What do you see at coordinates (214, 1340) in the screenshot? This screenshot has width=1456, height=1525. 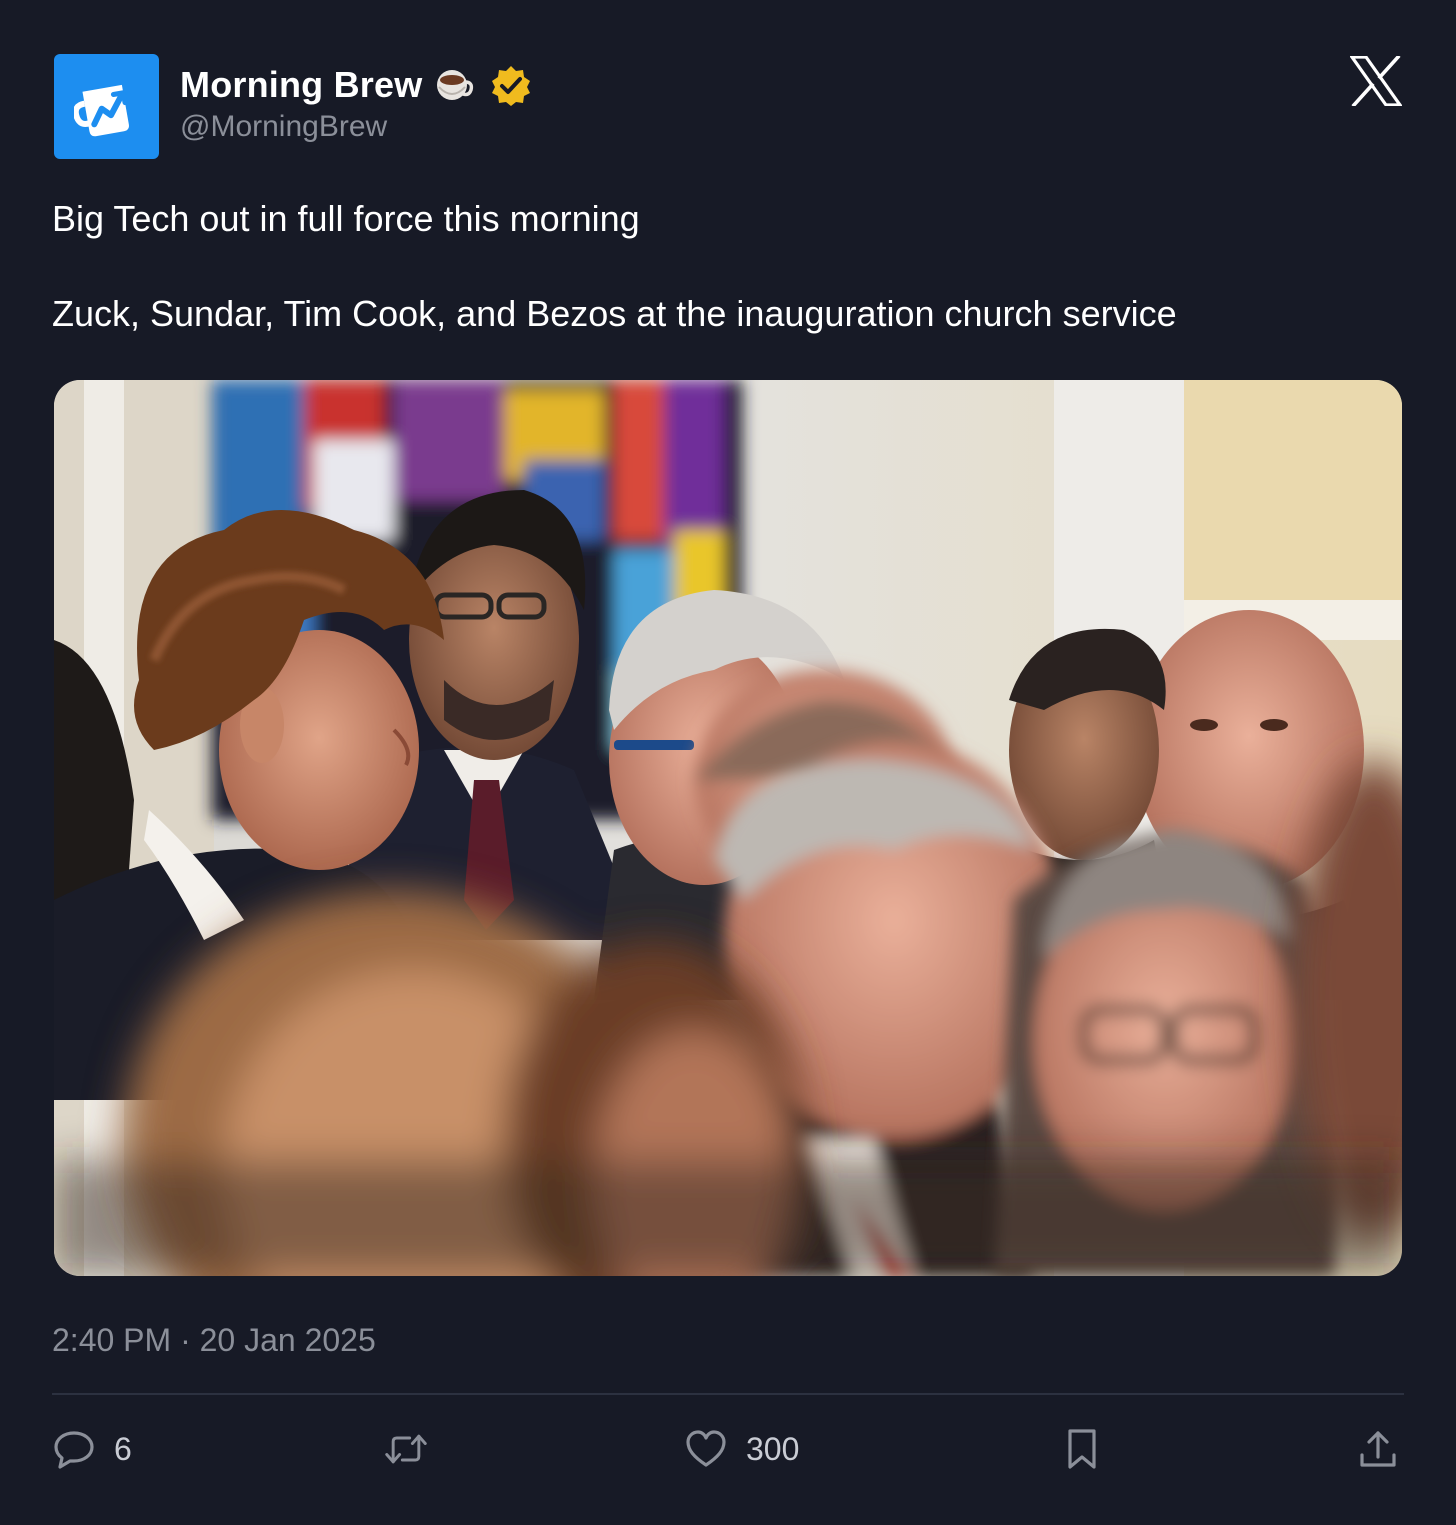 I see `tweet-timestamp: 2:40 PM · 20 Jan 2025` at bounding box center [214, 1340].